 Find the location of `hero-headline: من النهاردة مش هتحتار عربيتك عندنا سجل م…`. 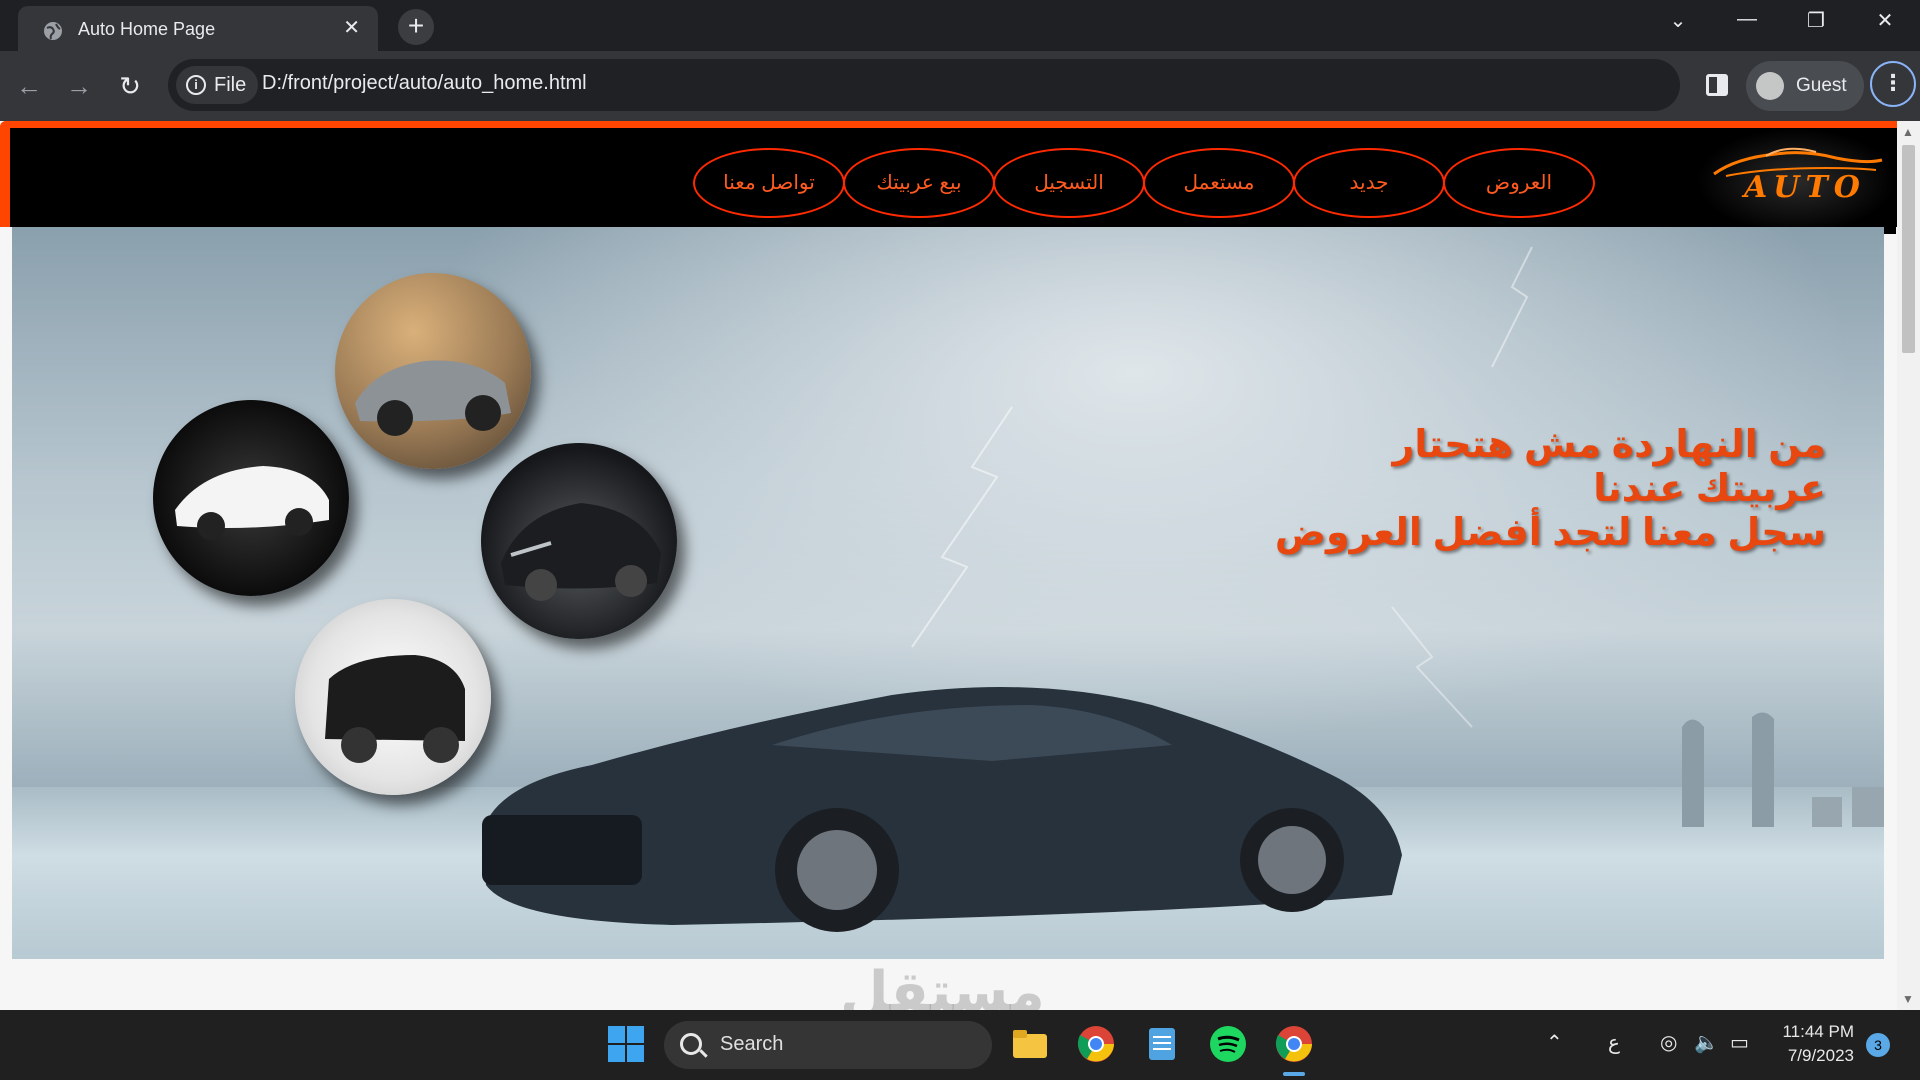

hero-headline: من النهاردة مش هتحتار عربيتك عندنا سجل م… is located at coordinates (1550, 489).